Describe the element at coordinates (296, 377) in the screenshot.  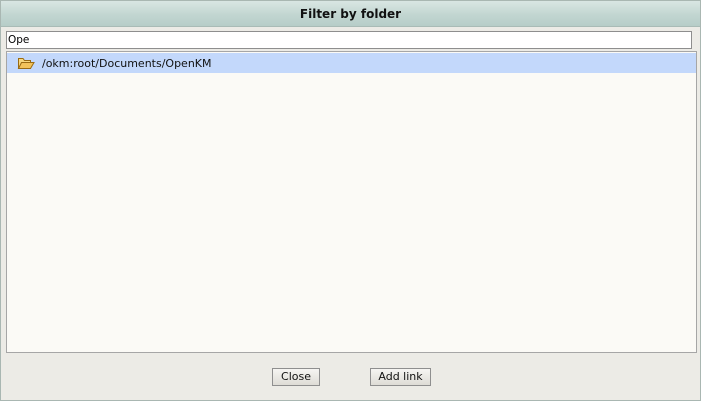
I see `close-button: Close` at that location.